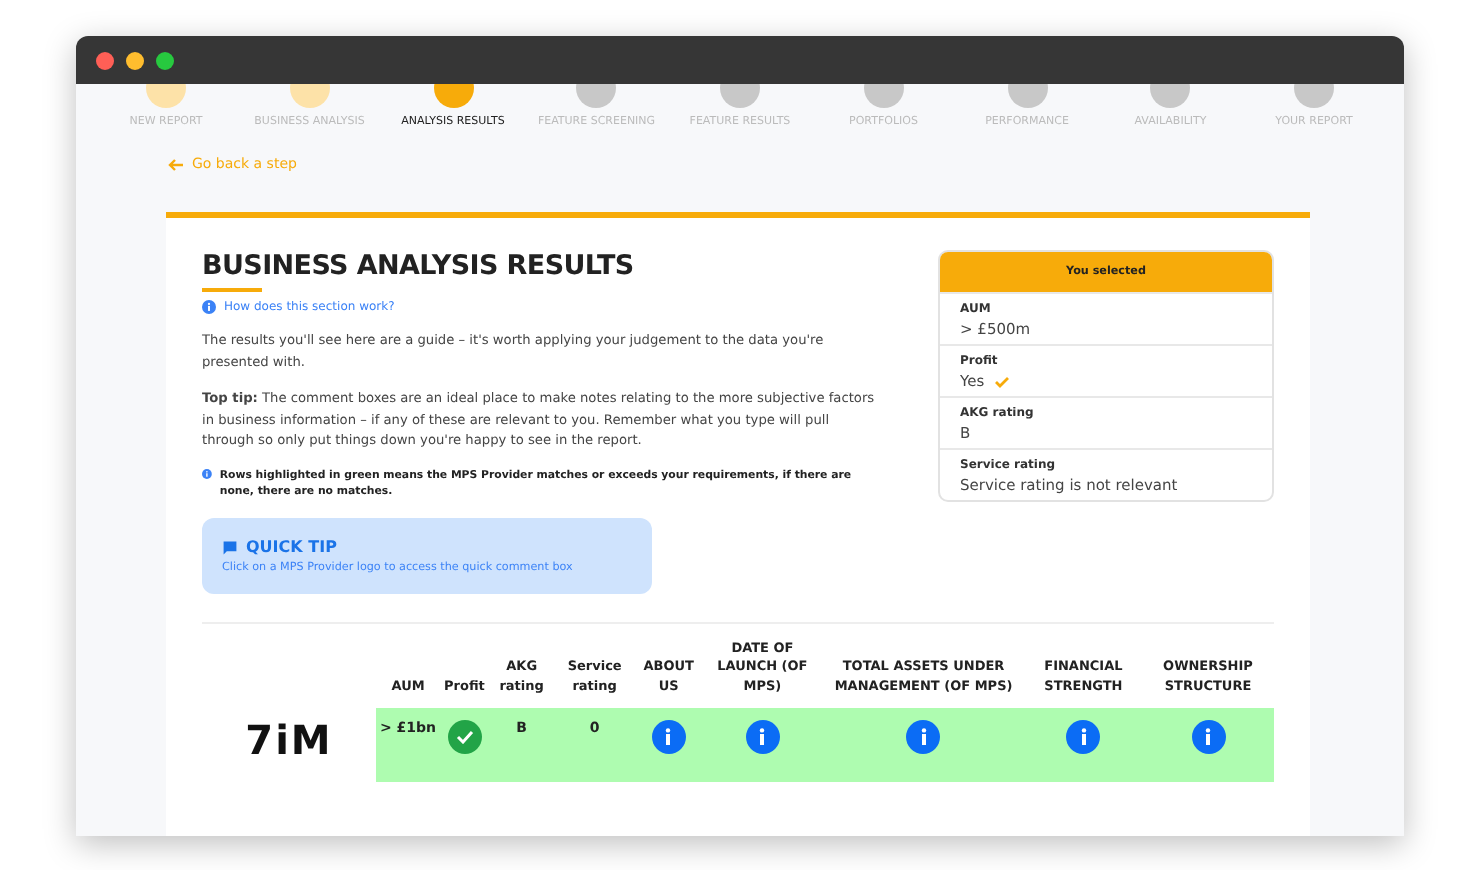  Describe the element at coordinates (176, 164) in the screenshot. I see `left-arrow-icon` at that location.